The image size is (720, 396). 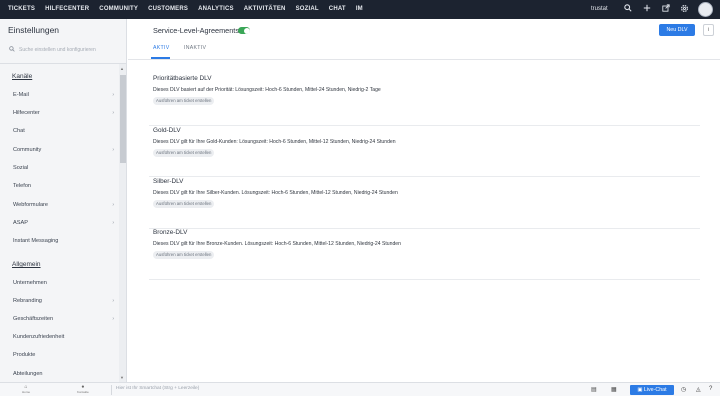 I want to click on sidebar-item-label: Unternehmen, so click(x=30, y=283).